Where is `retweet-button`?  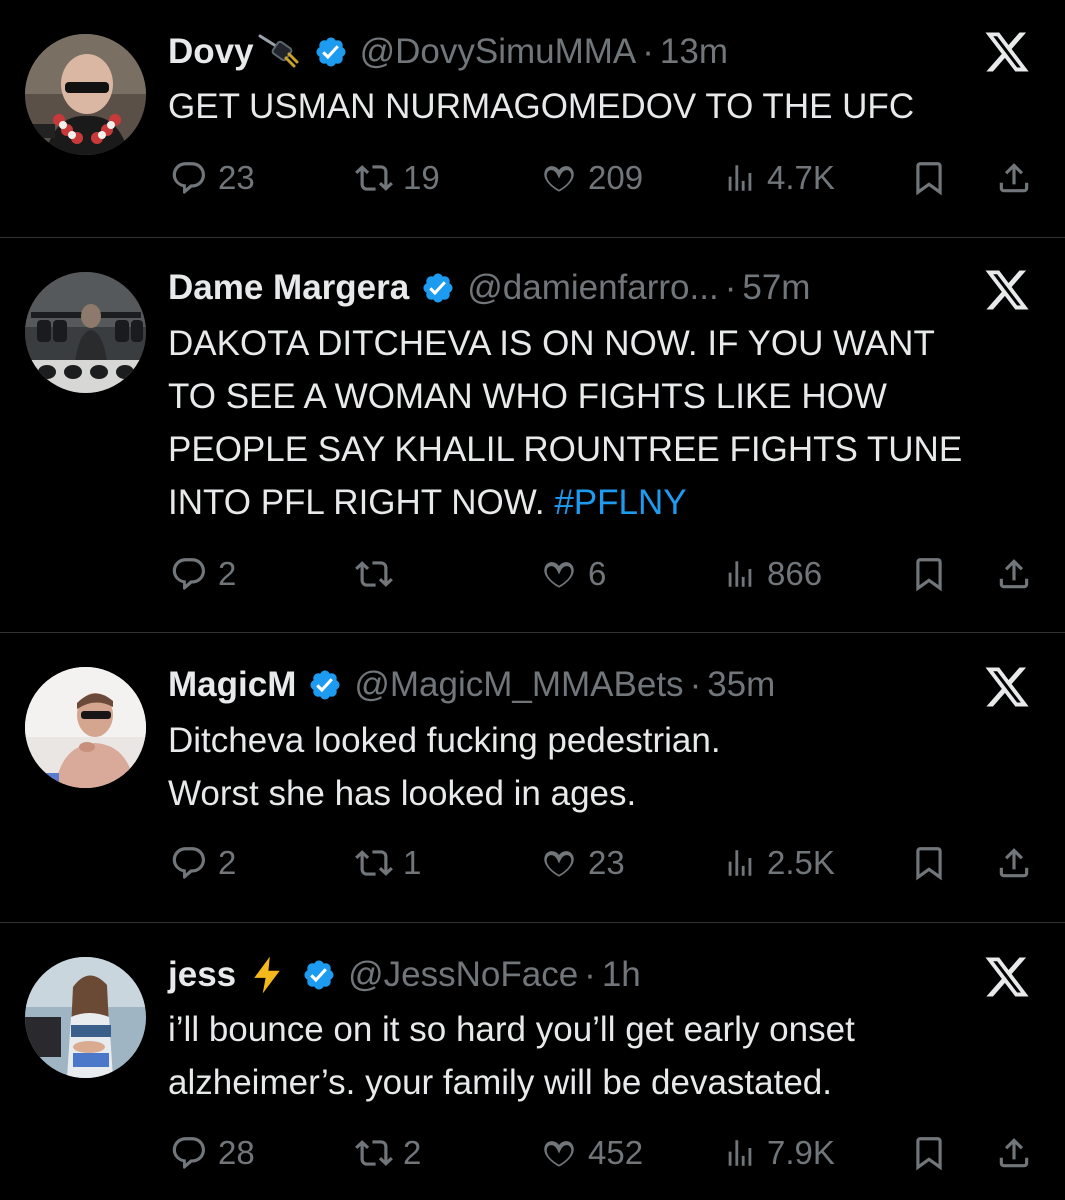 retweet-button is located at coordinates (379, 574).